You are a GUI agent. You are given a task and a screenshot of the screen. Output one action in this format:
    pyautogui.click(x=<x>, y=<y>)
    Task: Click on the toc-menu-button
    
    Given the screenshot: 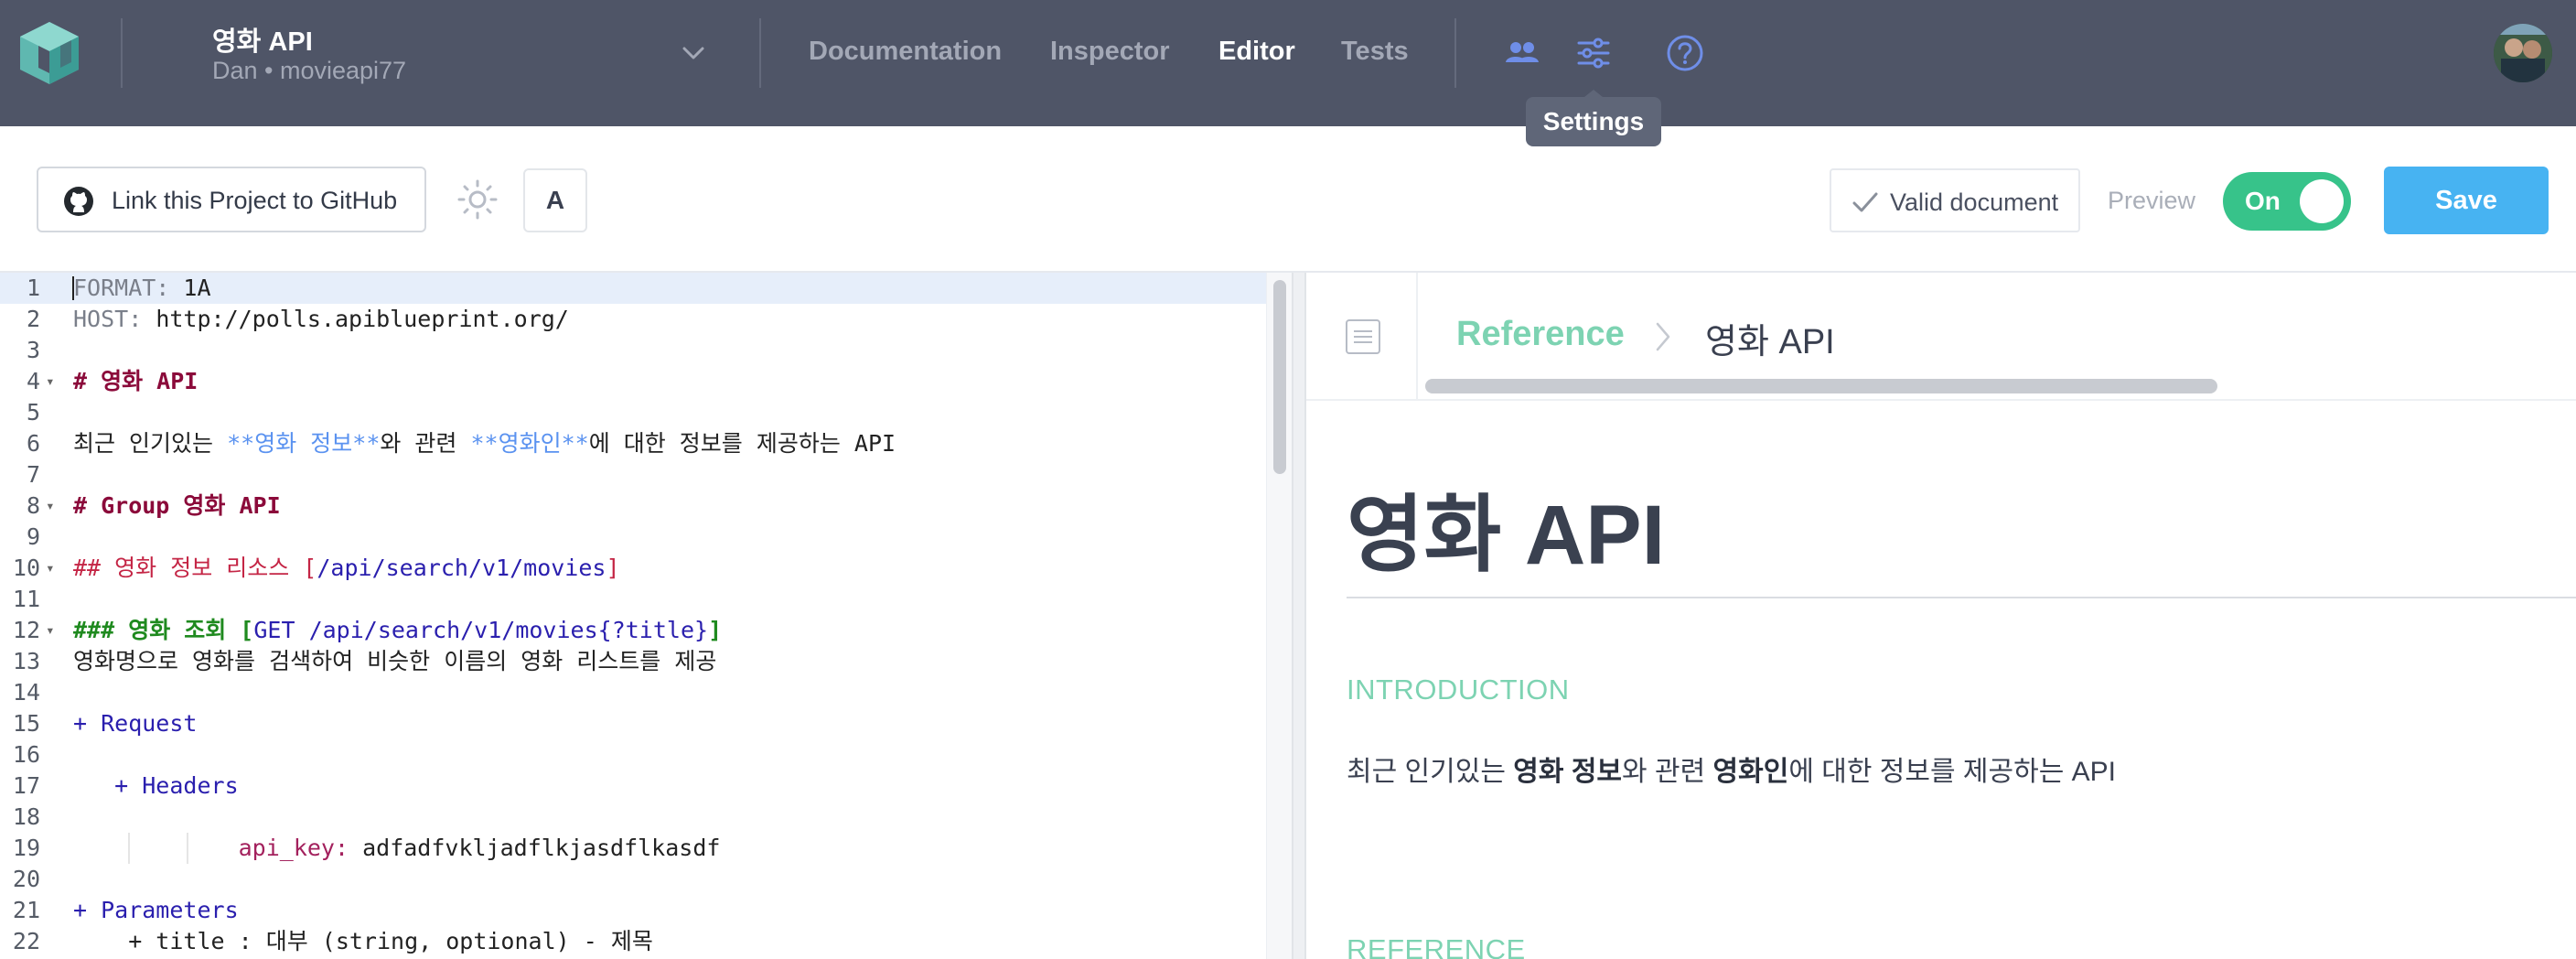 What is the action you would take?
    pyautogui.click(x=1362, y=337)
    